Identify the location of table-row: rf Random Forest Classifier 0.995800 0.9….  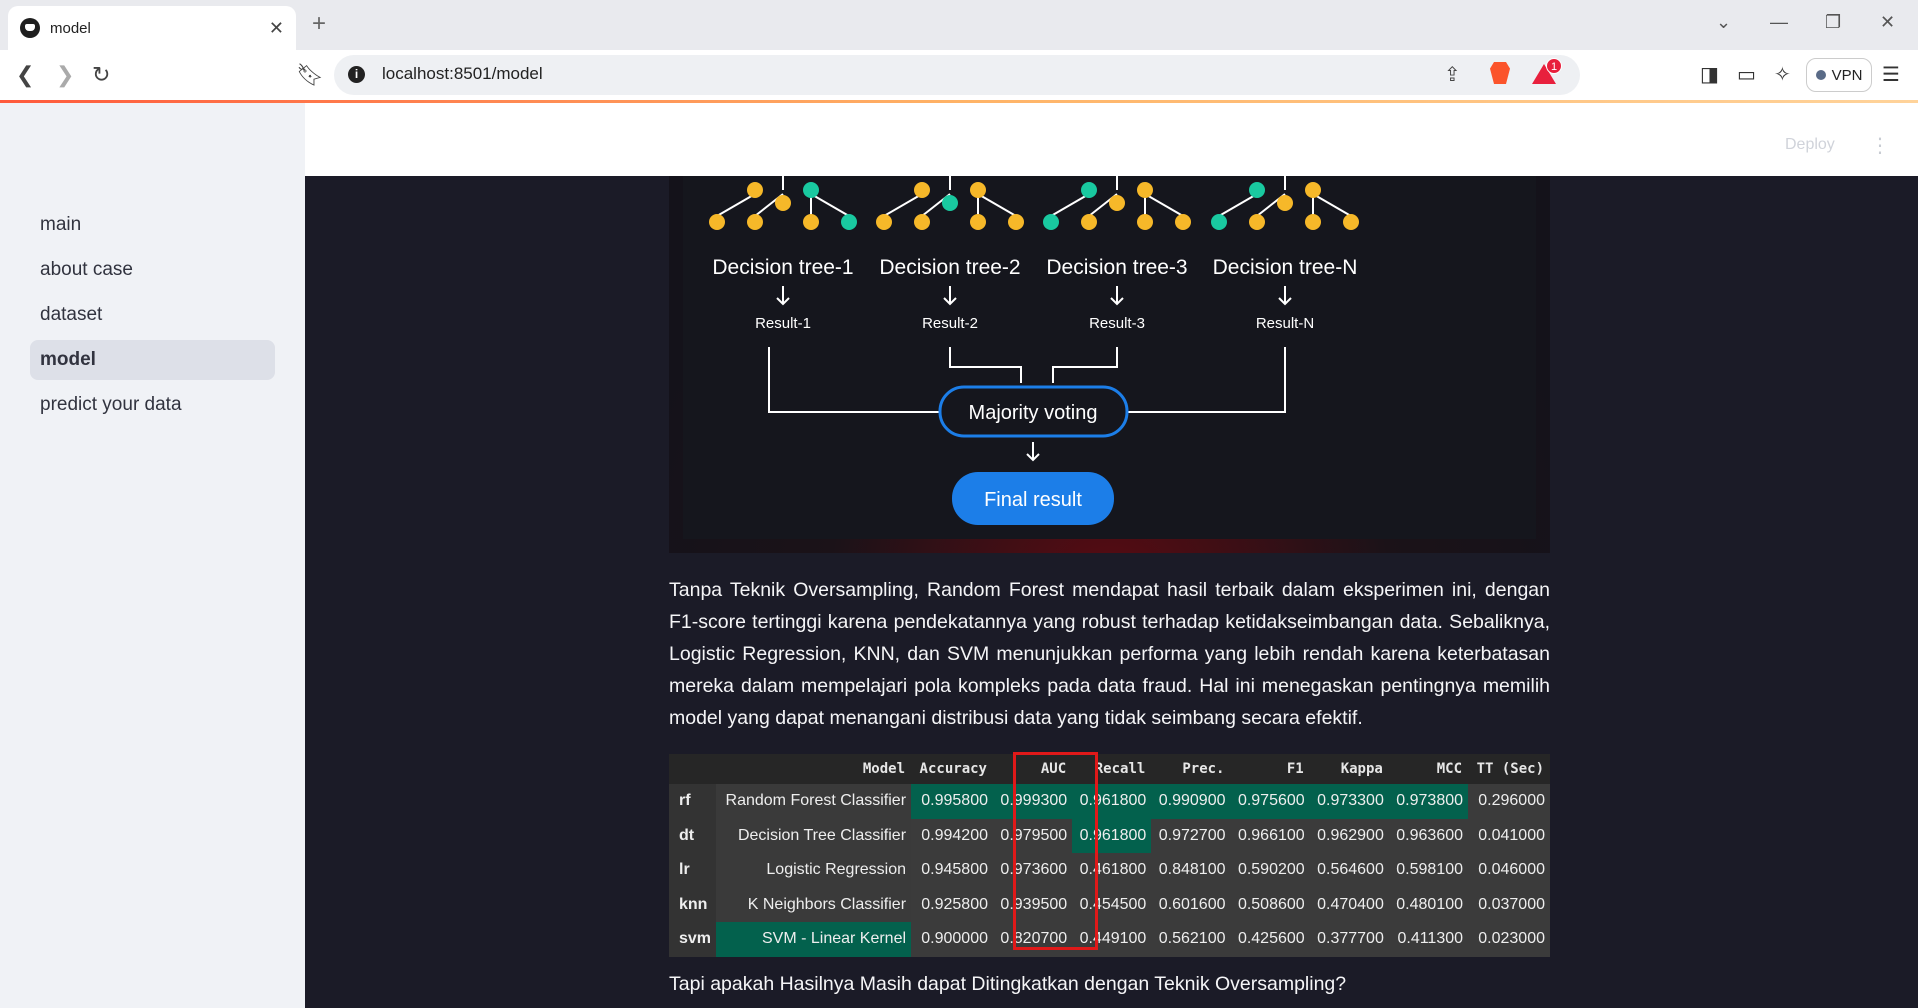
(1109, 801).